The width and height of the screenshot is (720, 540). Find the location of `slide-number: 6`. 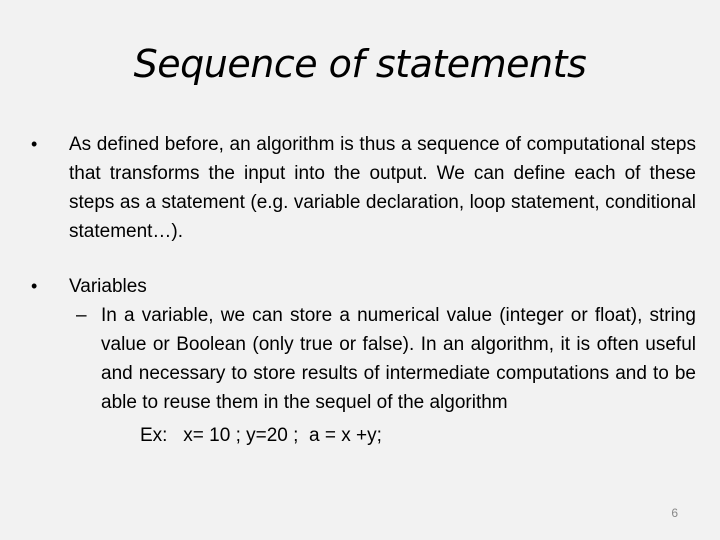

slide-number: 6 is located at coordinates (674, 513).